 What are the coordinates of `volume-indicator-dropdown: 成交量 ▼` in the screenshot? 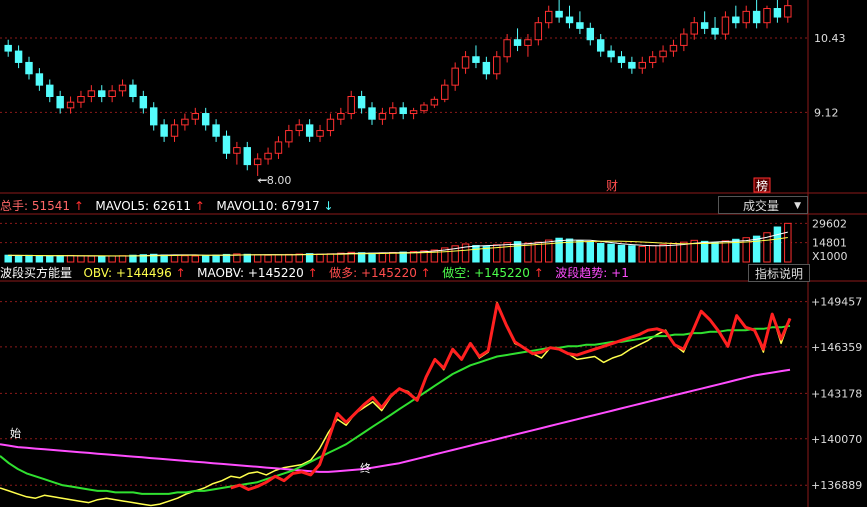 It's located at (763, 205).